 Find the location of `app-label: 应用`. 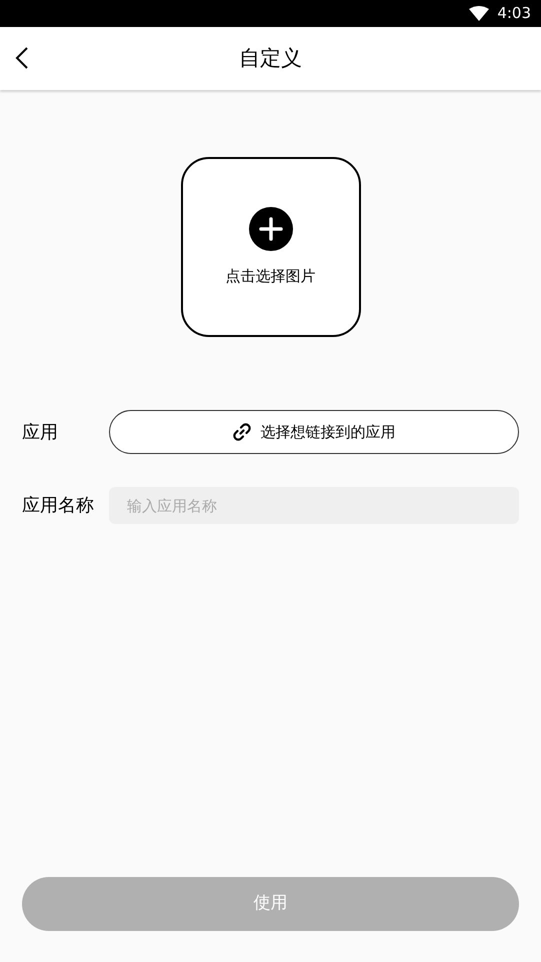

app-label: 应用 is located at coordinates (40, 432).